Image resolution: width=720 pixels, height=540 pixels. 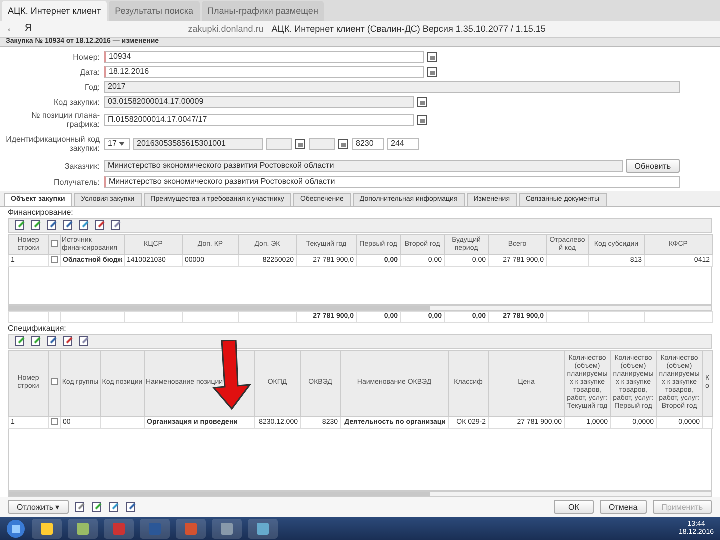 What do you see at coordinates (653, 166) in the screenshot?
I see `update-button: Обновить` at bounding box center [653, 166].